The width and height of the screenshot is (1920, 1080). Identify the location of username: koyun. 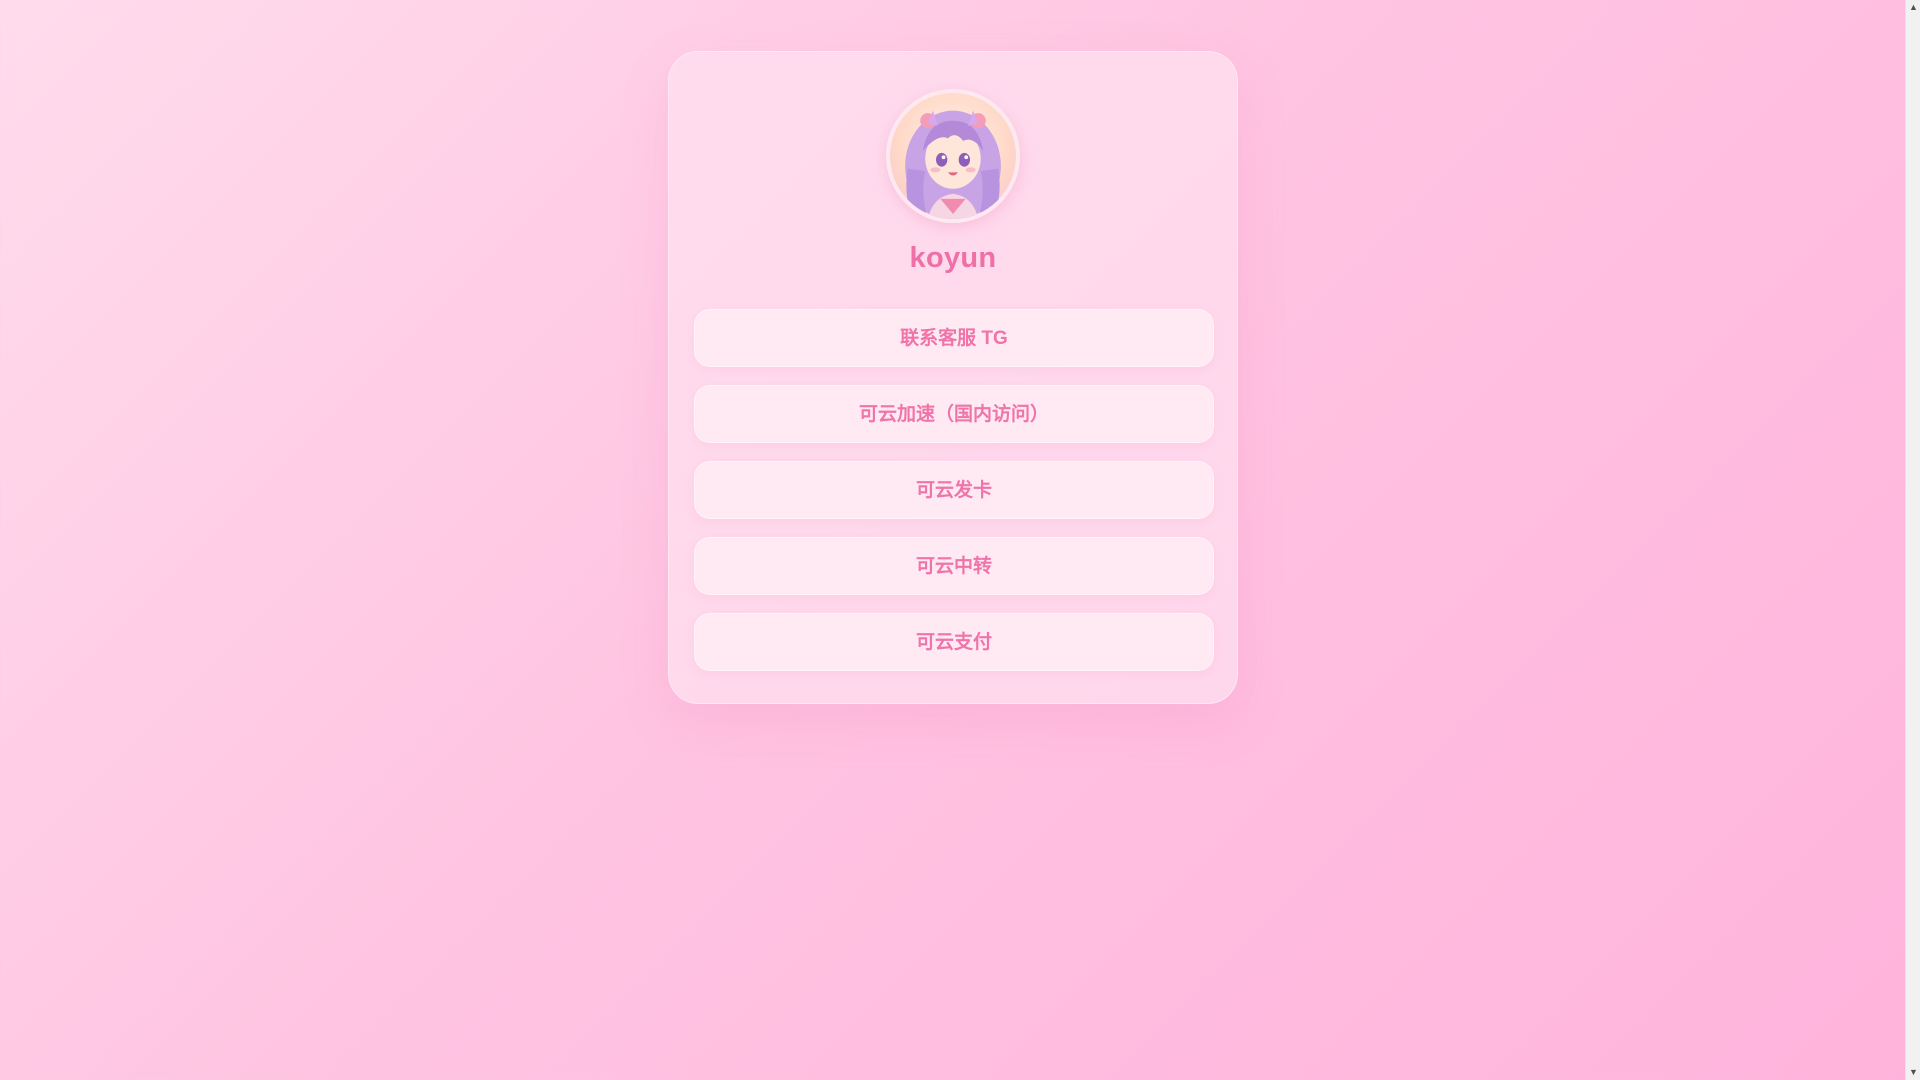
(953, 258).